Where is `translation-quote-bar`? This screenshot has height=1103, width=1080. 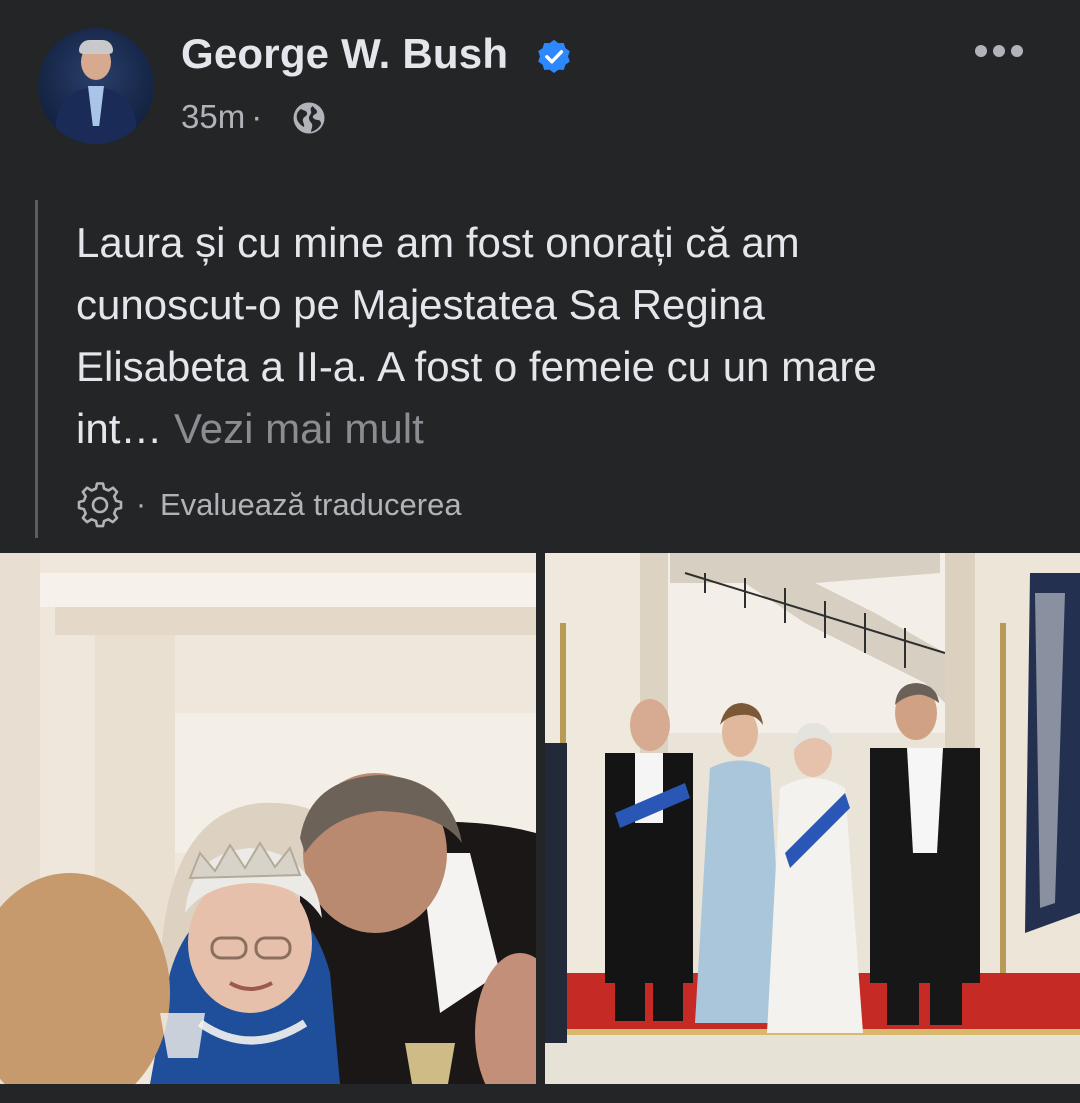
translation-quote-bar is located at coordinates (36, 369).